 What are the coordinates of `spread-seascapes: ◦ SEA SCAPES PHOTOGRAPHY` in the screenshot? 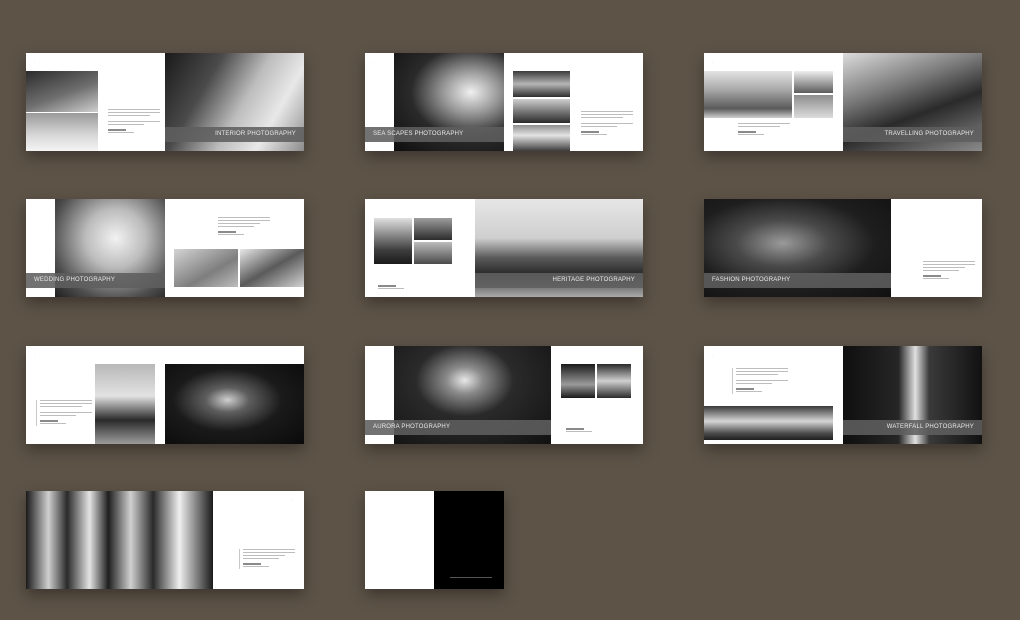 It's located at (504, 102).